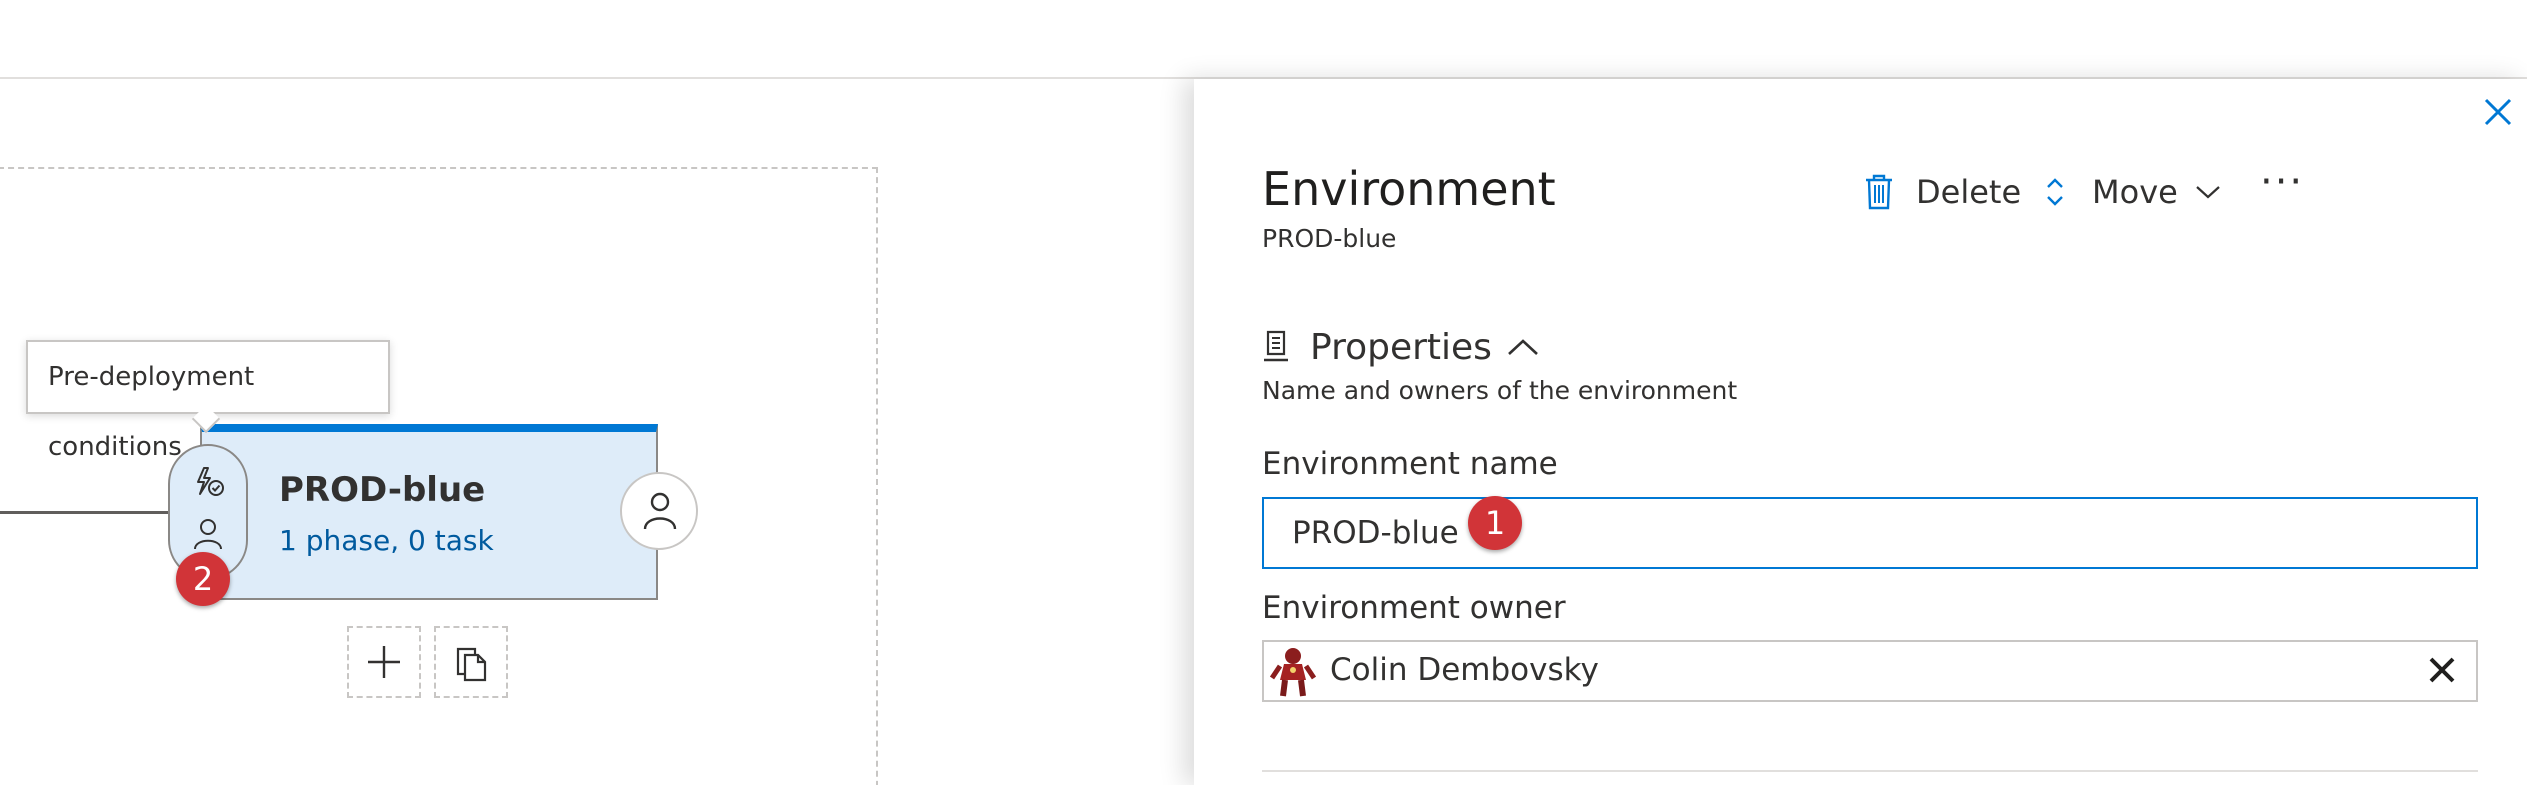  I want to click on clone-environment-button, so click(471, 662).